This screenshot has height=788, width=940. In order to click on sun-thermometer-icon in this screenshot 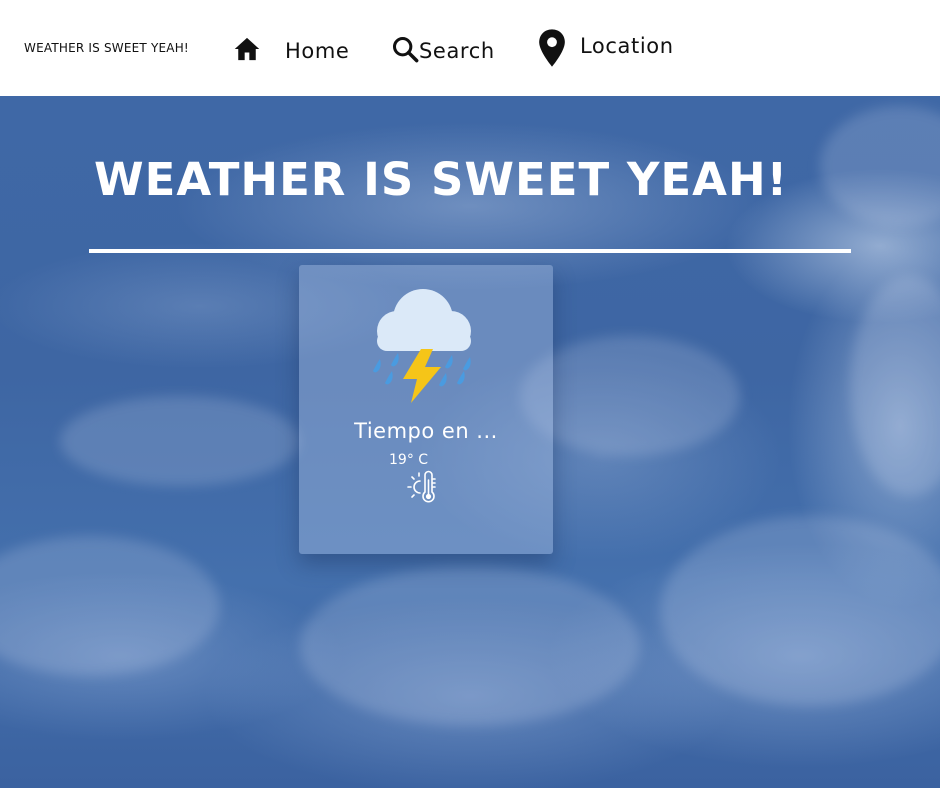, I will do `click(422, 488)`.